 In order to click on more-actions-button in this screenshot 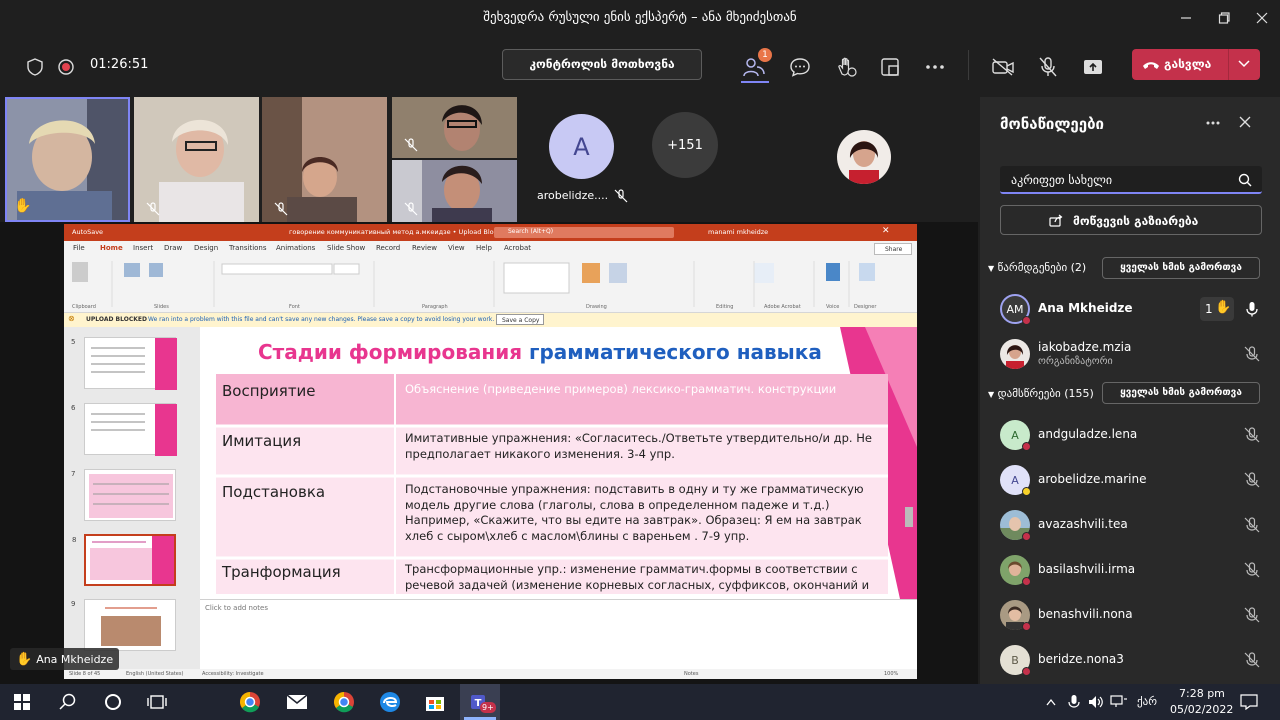, I will do `click(935, 67)`.